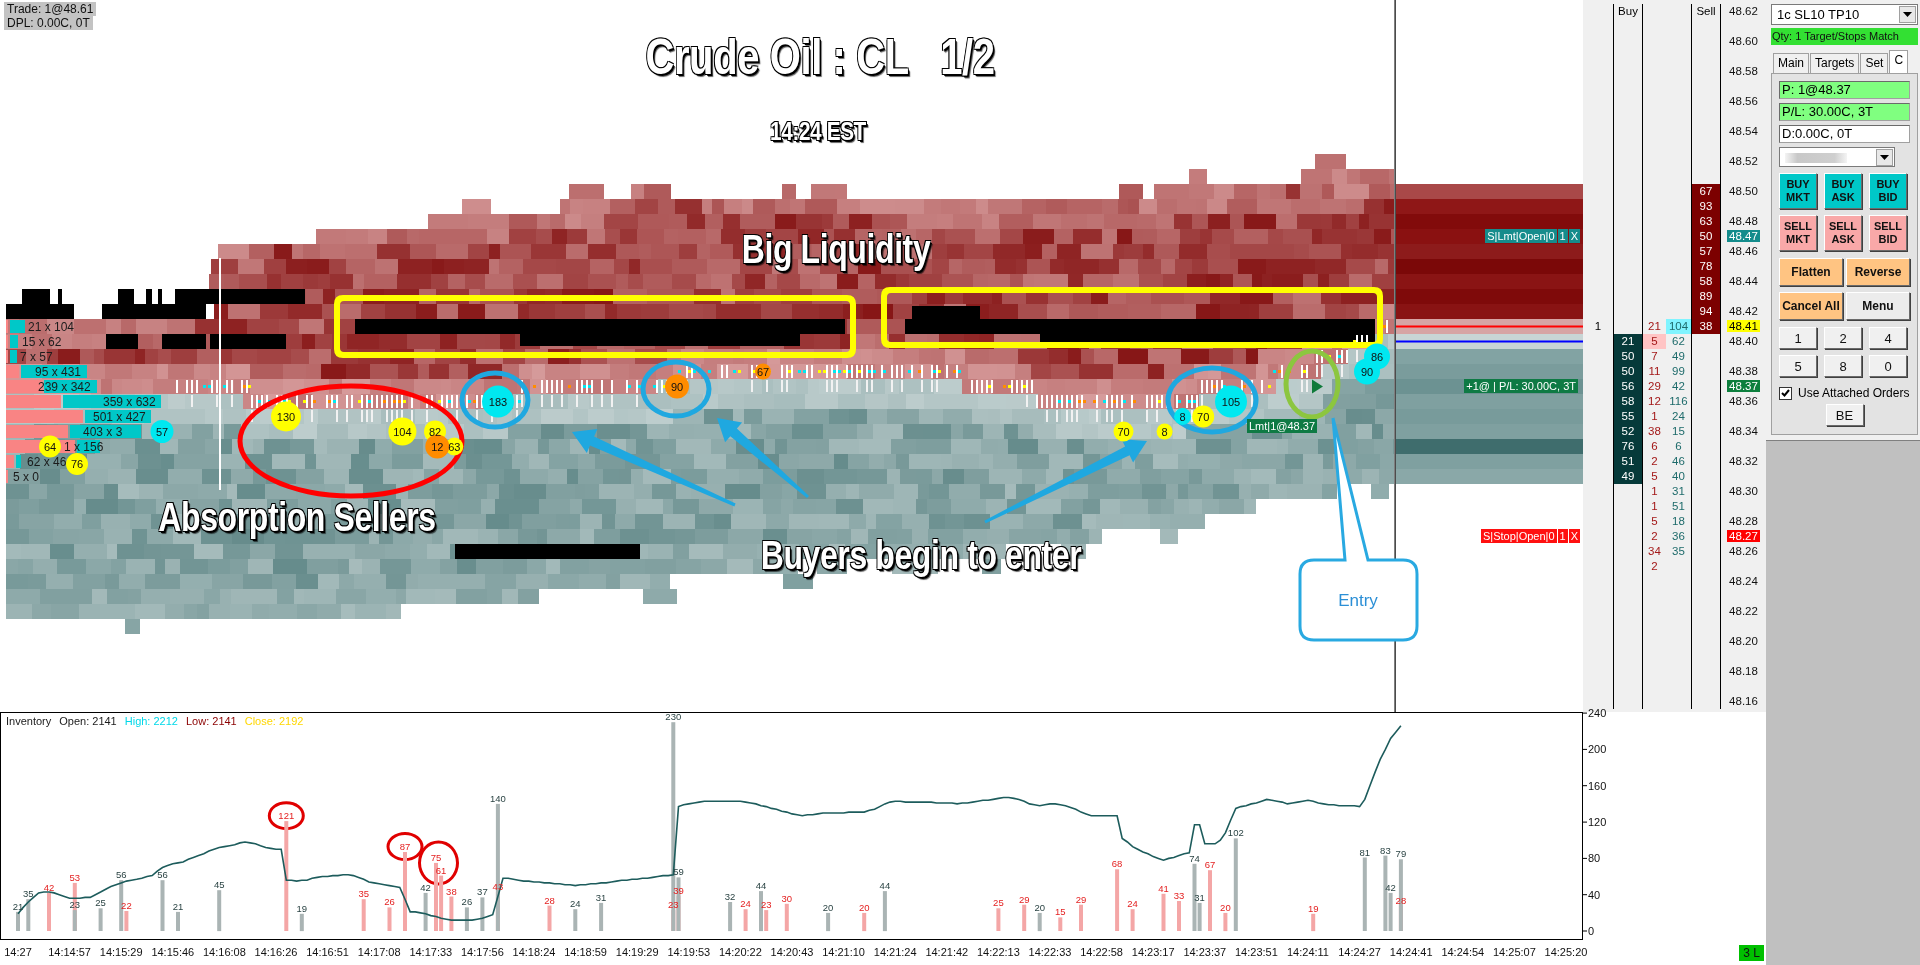 This screenshot has height=965, width=1920. I want to click on x-axis-tick-label: 14:25:07, so click(1514, 952).